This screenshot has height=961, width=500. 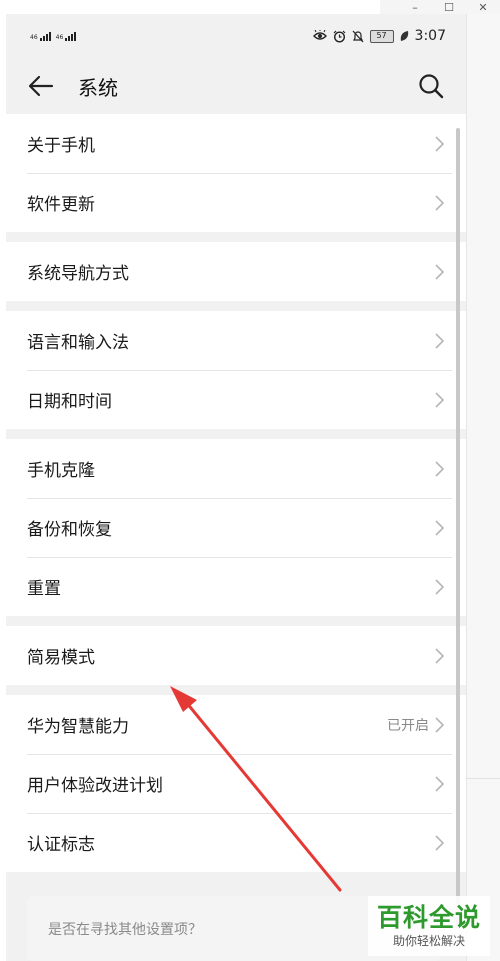 What do you see at coordinates (53, 36) in the screenshot?
I see `signal-indicators: 46 46` at bounding box center [53, 36].